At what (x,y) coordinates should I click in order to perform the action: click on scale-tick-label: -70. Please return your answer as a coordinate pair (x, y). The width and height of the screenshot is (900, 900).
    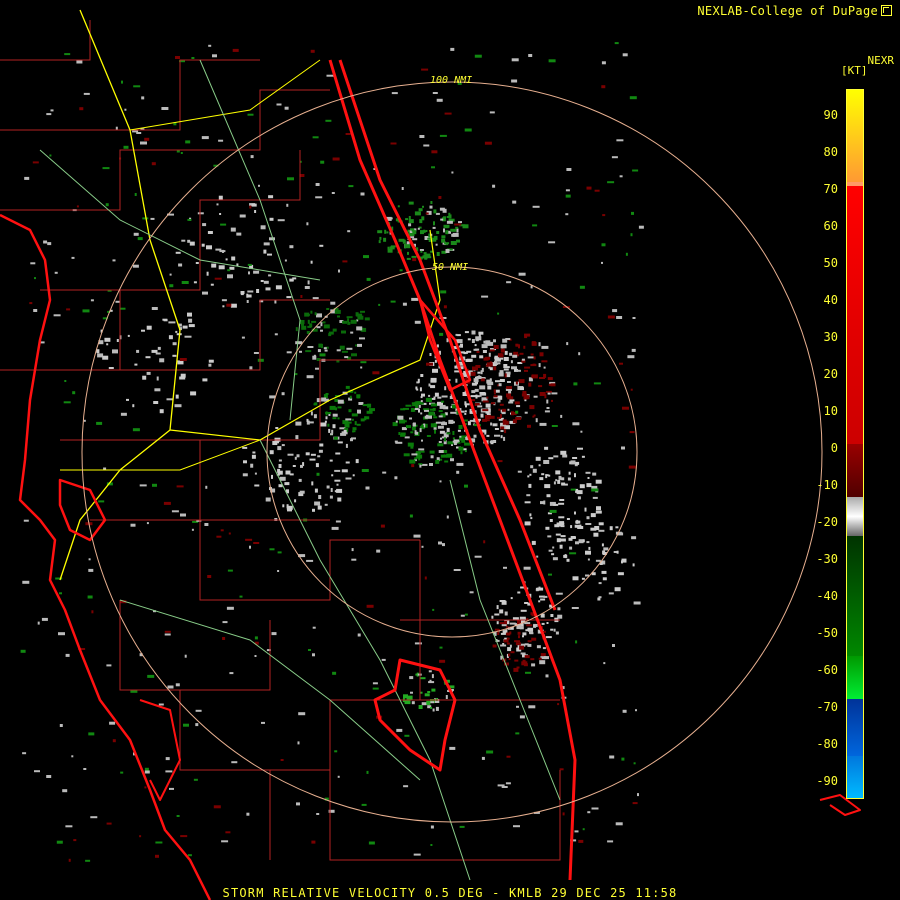
    Looking at the image, I should click on (827, 707).